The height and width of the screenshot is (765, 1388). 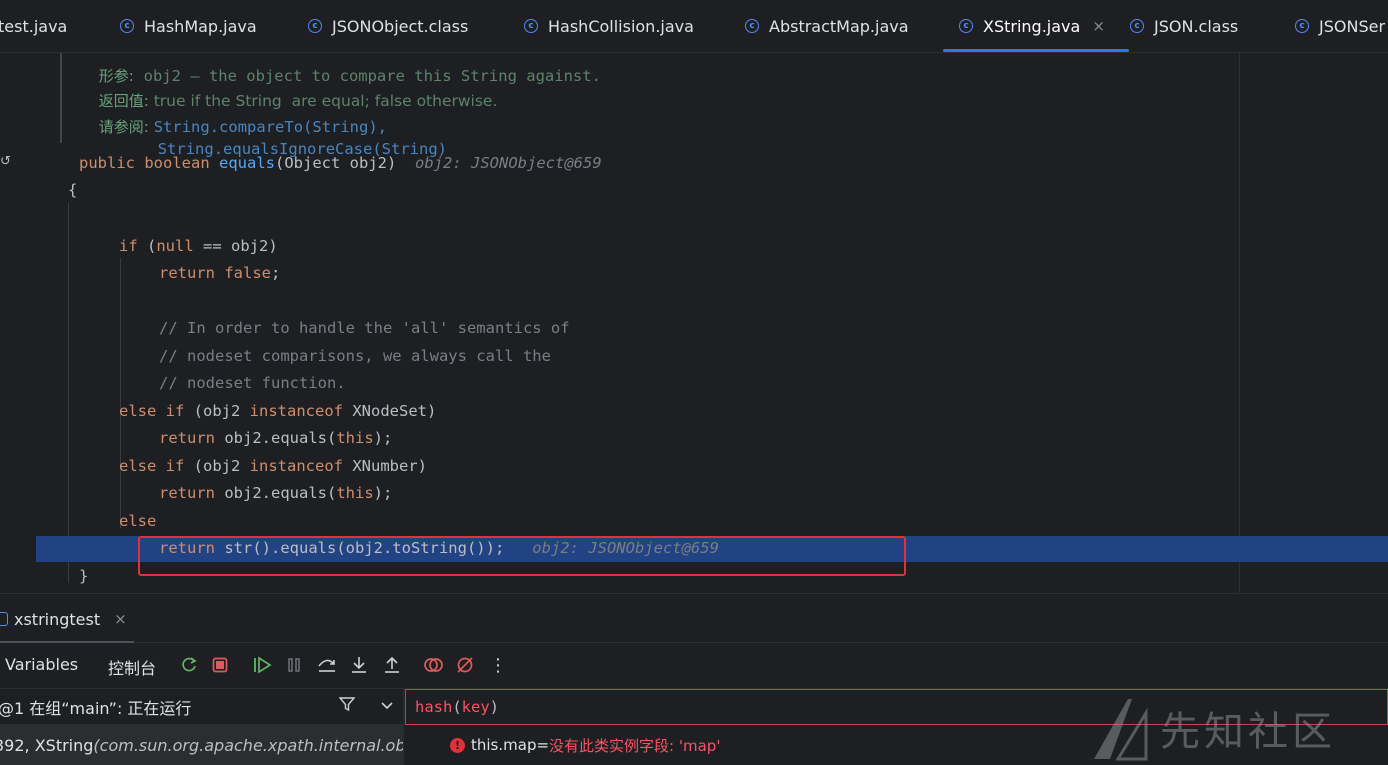 What do you see at coordinates (252, 383) in the screenshot?
I see `code-comment: // nodeset function.` at bounding box center [252, 383].